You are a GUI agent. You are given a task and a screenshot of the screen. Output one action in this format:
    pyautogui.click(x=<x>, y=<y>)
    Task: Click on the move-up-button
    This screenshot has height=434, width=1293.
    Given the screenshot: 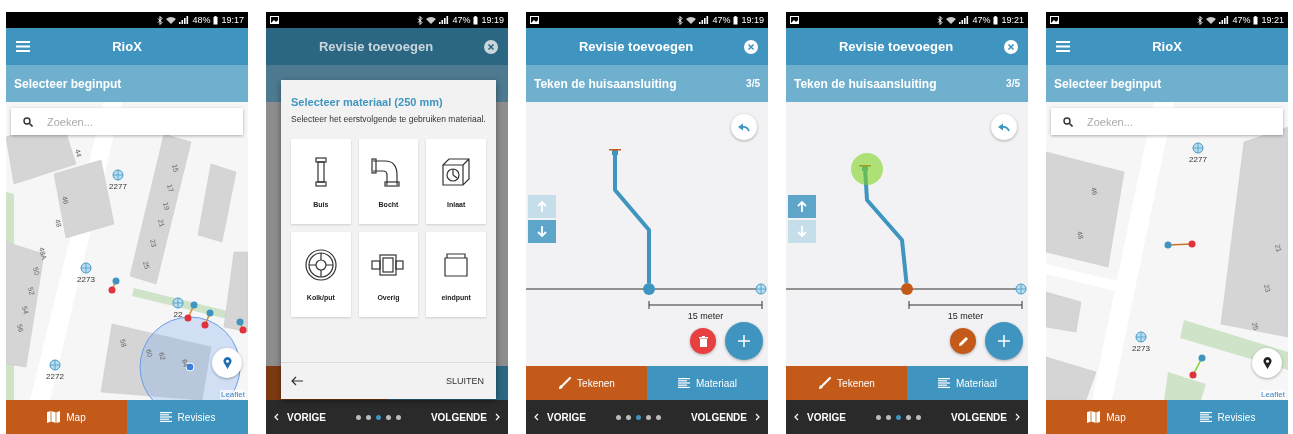 What is the action you would take?
    pyautogui.click(x=802, y=206)
    